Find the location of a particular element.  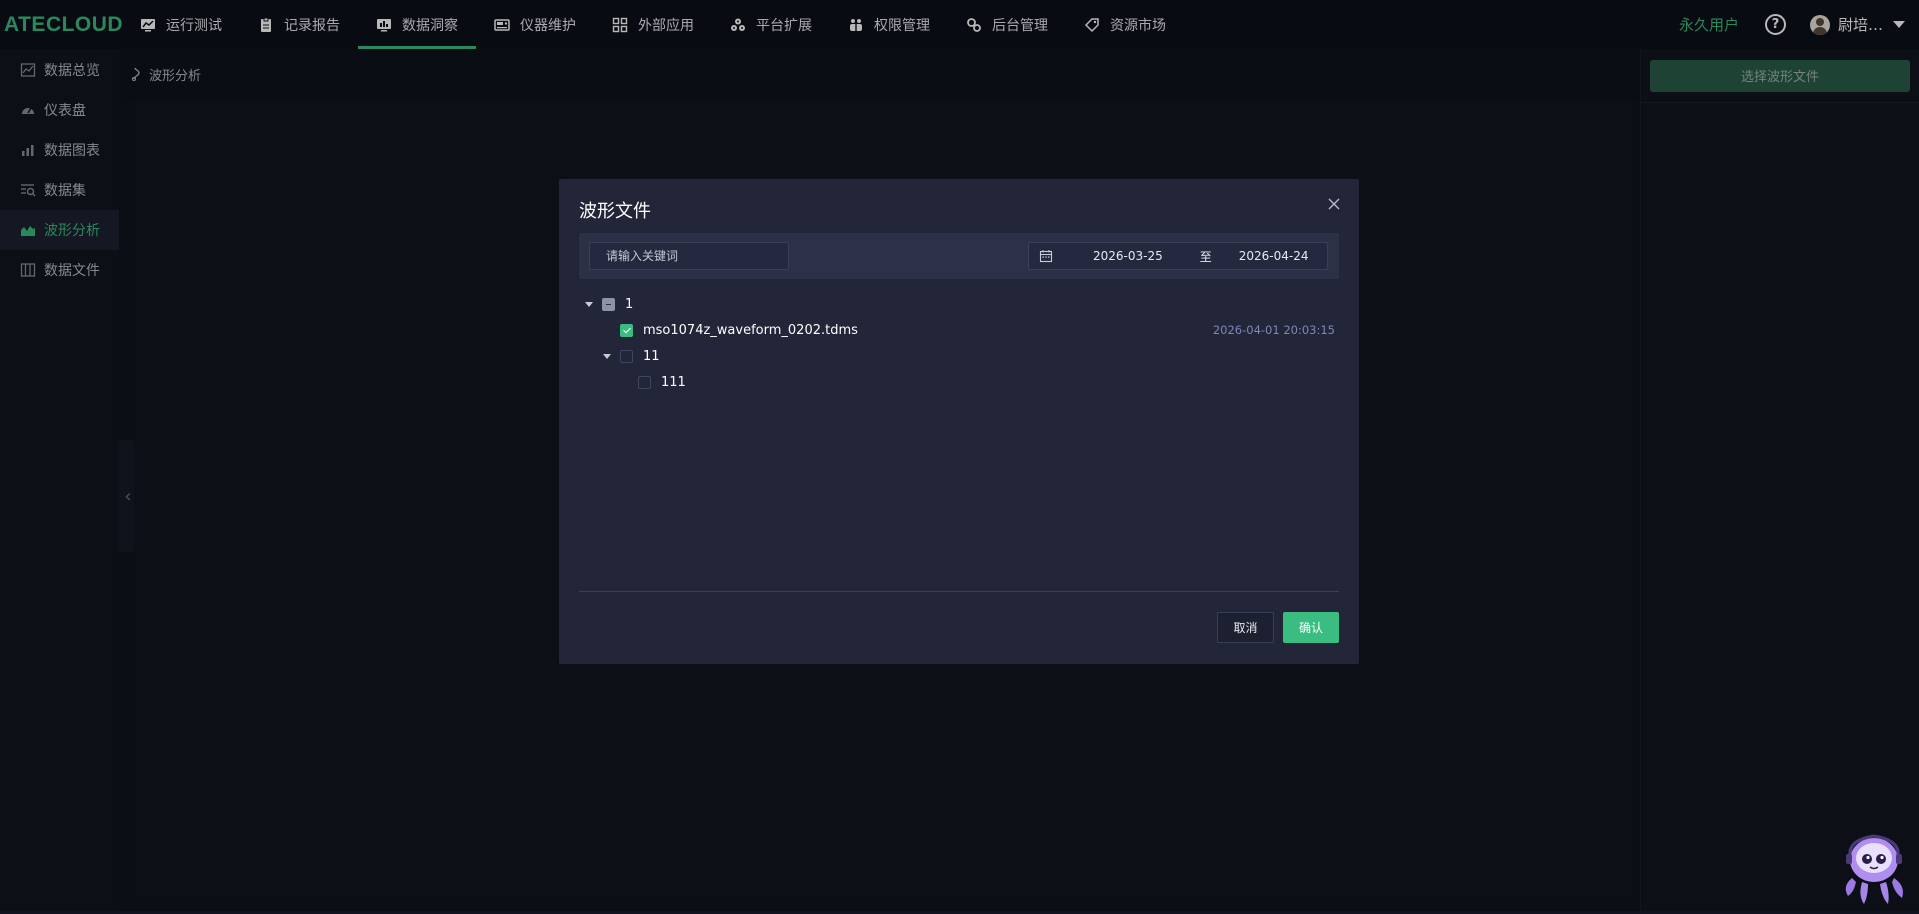

date-end-input: 2026-04-24 is located at coordinates (1274, 256).